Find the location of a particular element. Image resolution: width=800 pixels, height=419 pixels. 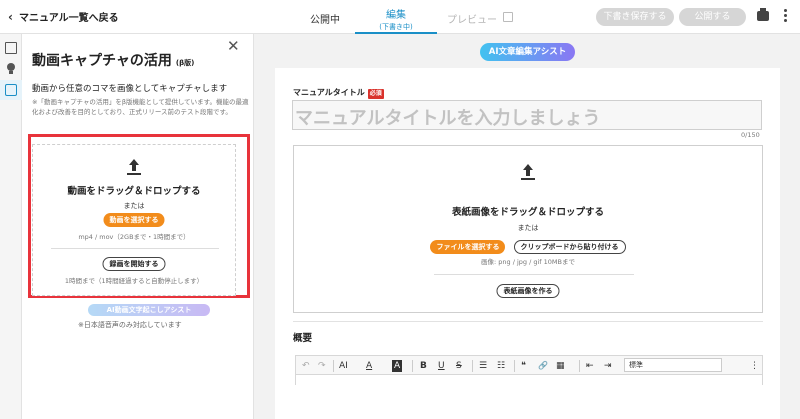

overview-editor is located at coordinates (529, 380).